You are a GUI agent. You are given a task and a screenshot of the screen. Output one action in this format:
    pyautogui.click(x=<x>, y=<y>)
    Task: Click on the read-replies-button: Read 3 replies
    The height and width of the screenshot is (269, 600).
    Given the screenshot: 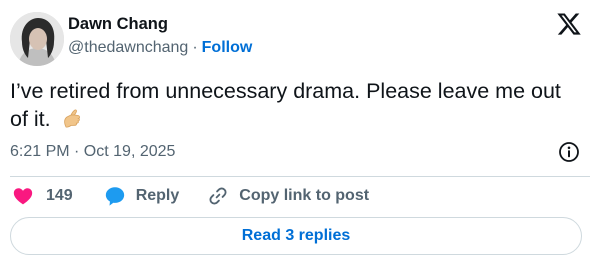 What is the action you would take?
    pyautogui.click(x=296, y=236)
    